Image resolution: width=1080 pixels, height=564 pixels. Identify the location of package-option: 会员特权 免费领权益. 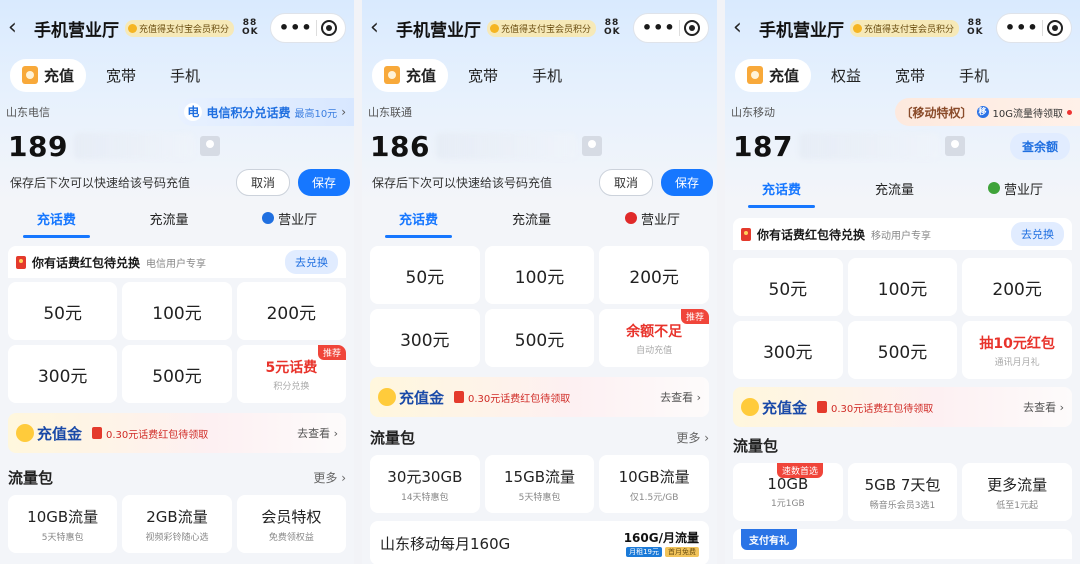
(291, 524).